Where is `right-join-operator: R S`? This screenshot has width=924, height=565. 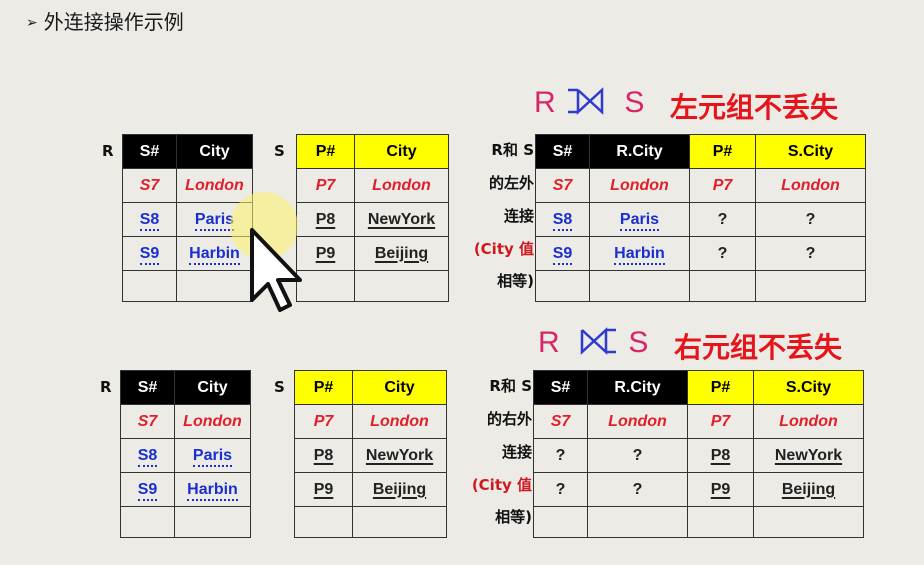 right-join-operator: R S is located at coordinates (593, 343).